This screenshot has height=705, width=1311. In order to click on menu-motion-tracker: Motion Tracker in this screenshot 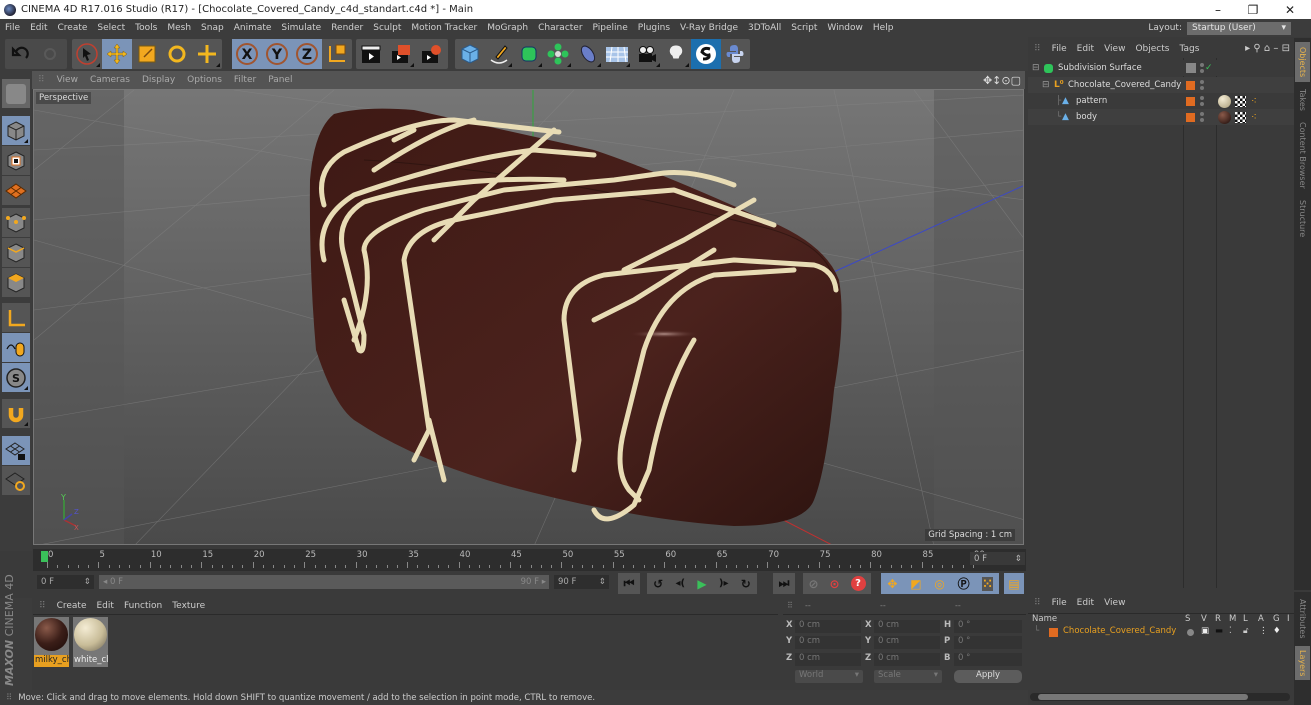, I will do `click(444, 28)`.